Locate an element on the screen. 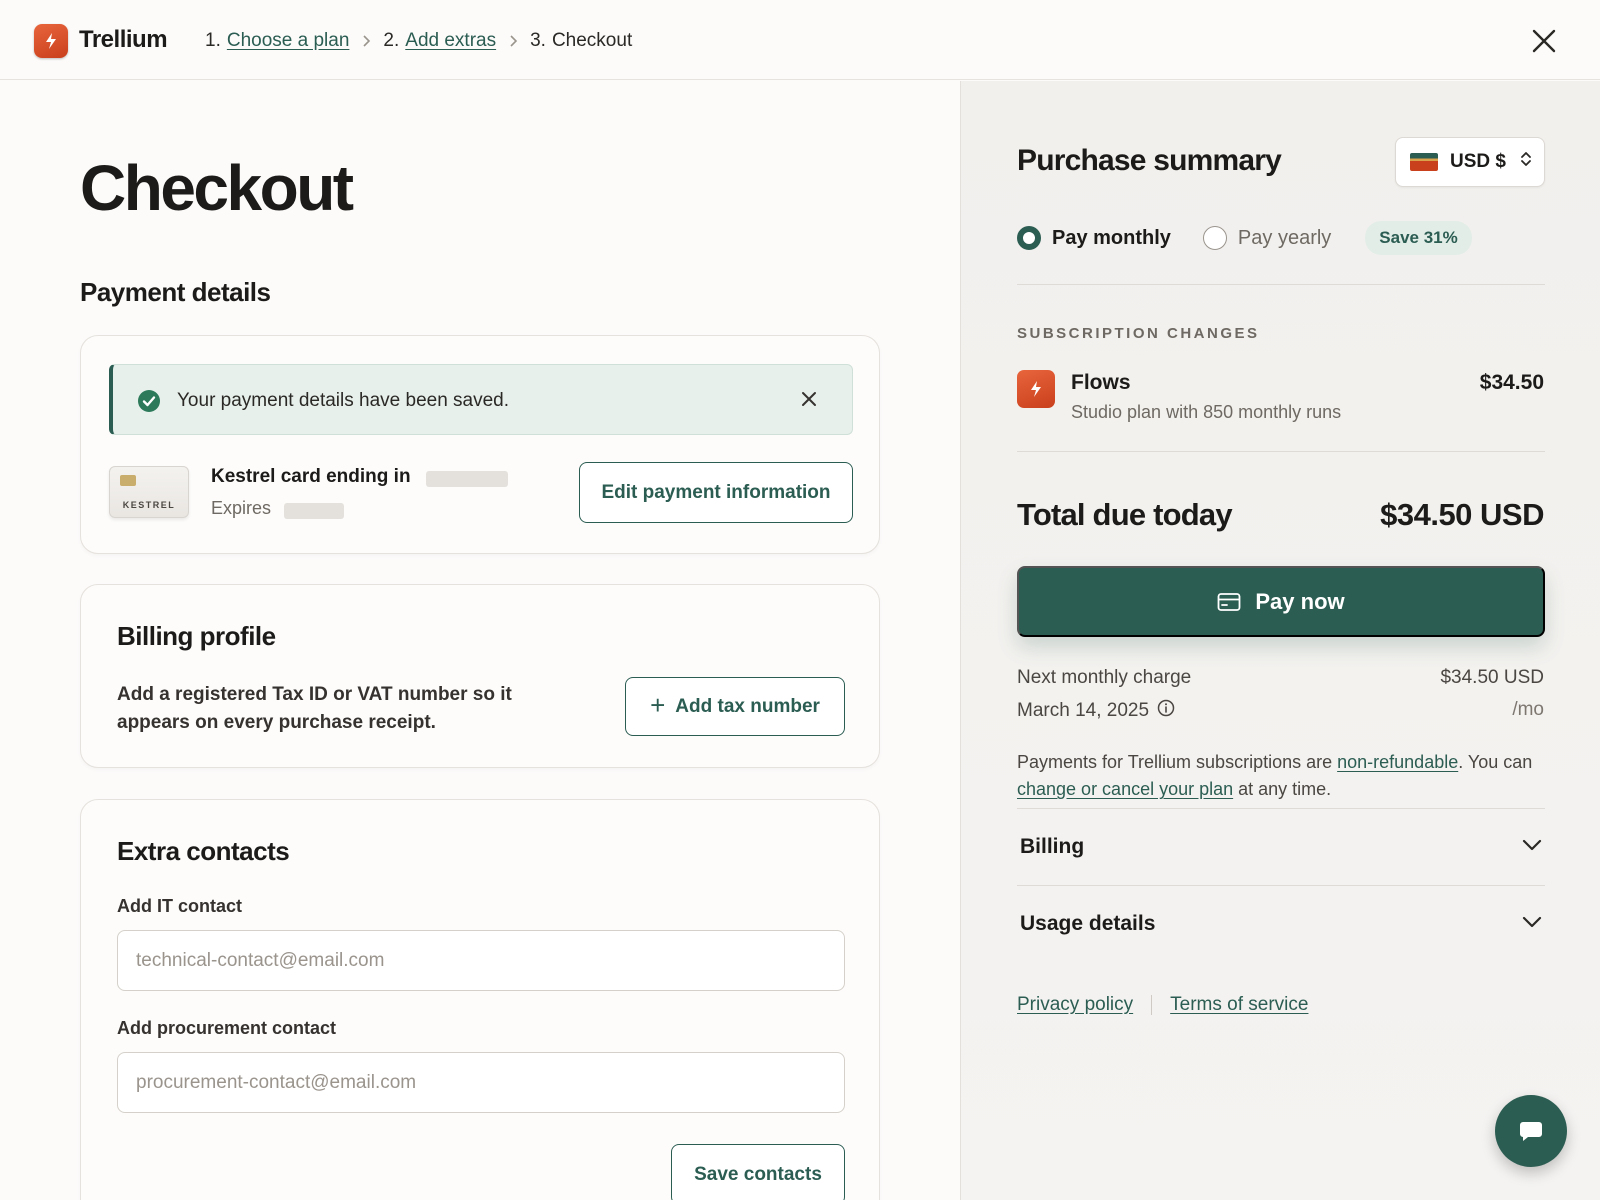  terms-of-service-link: Terms of service is located at coordinates (1239, 1005).